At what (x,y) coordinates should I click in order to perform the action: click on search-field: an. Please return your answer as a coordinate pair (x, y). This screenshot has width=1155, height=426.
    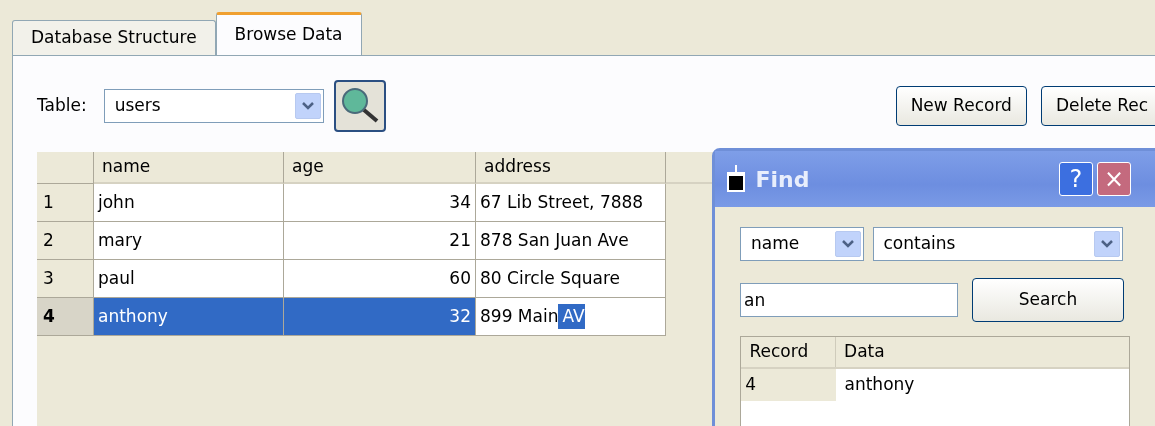
    Looking at the image, I should click on (849, 300).